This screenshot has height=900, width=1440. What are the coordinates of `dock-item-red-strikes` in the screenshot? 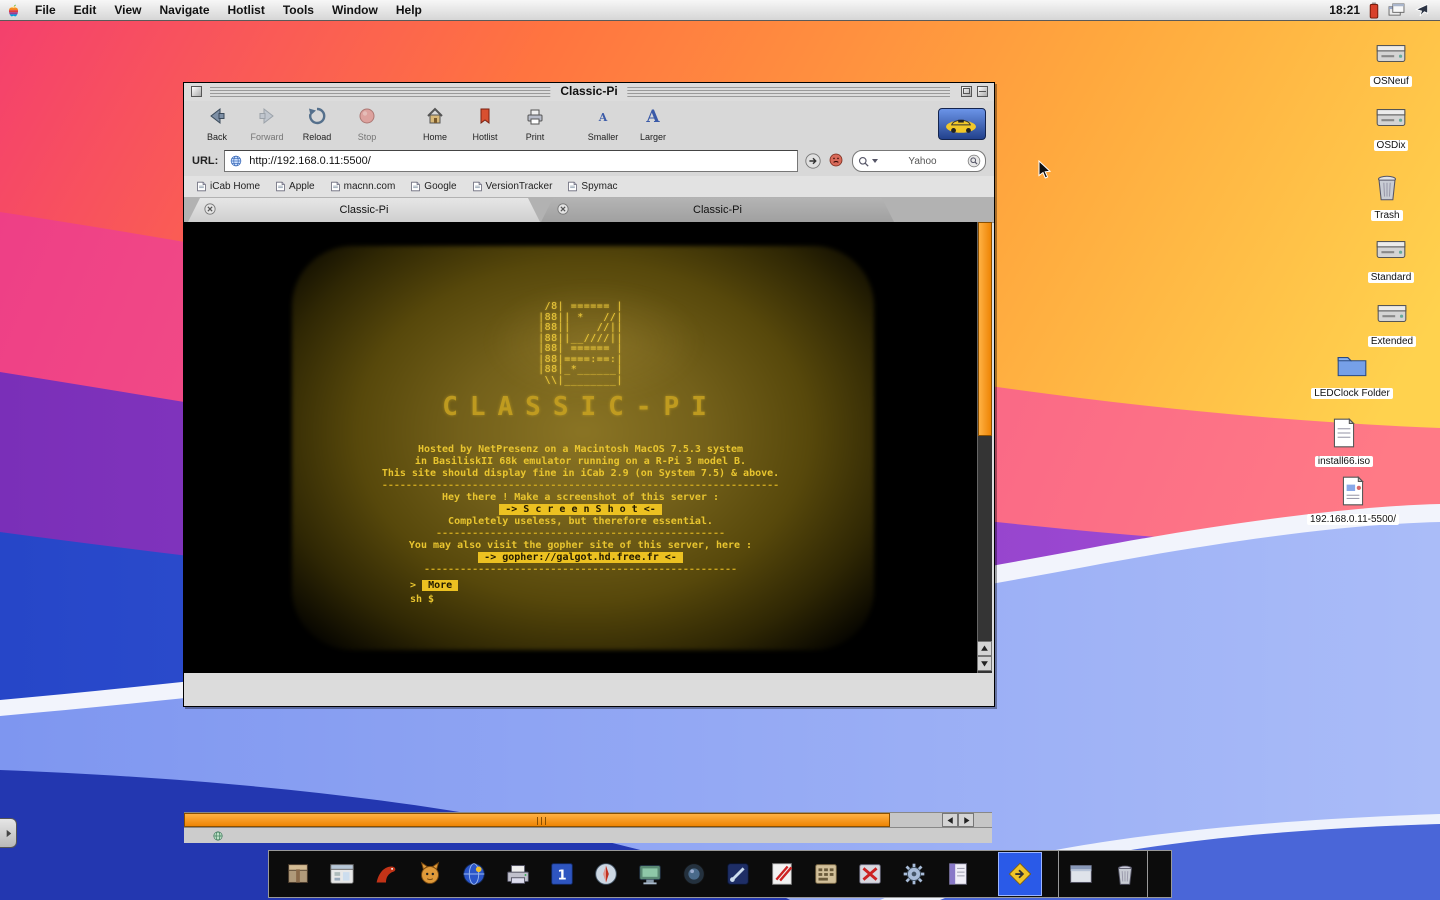 It's located at (782, 874).